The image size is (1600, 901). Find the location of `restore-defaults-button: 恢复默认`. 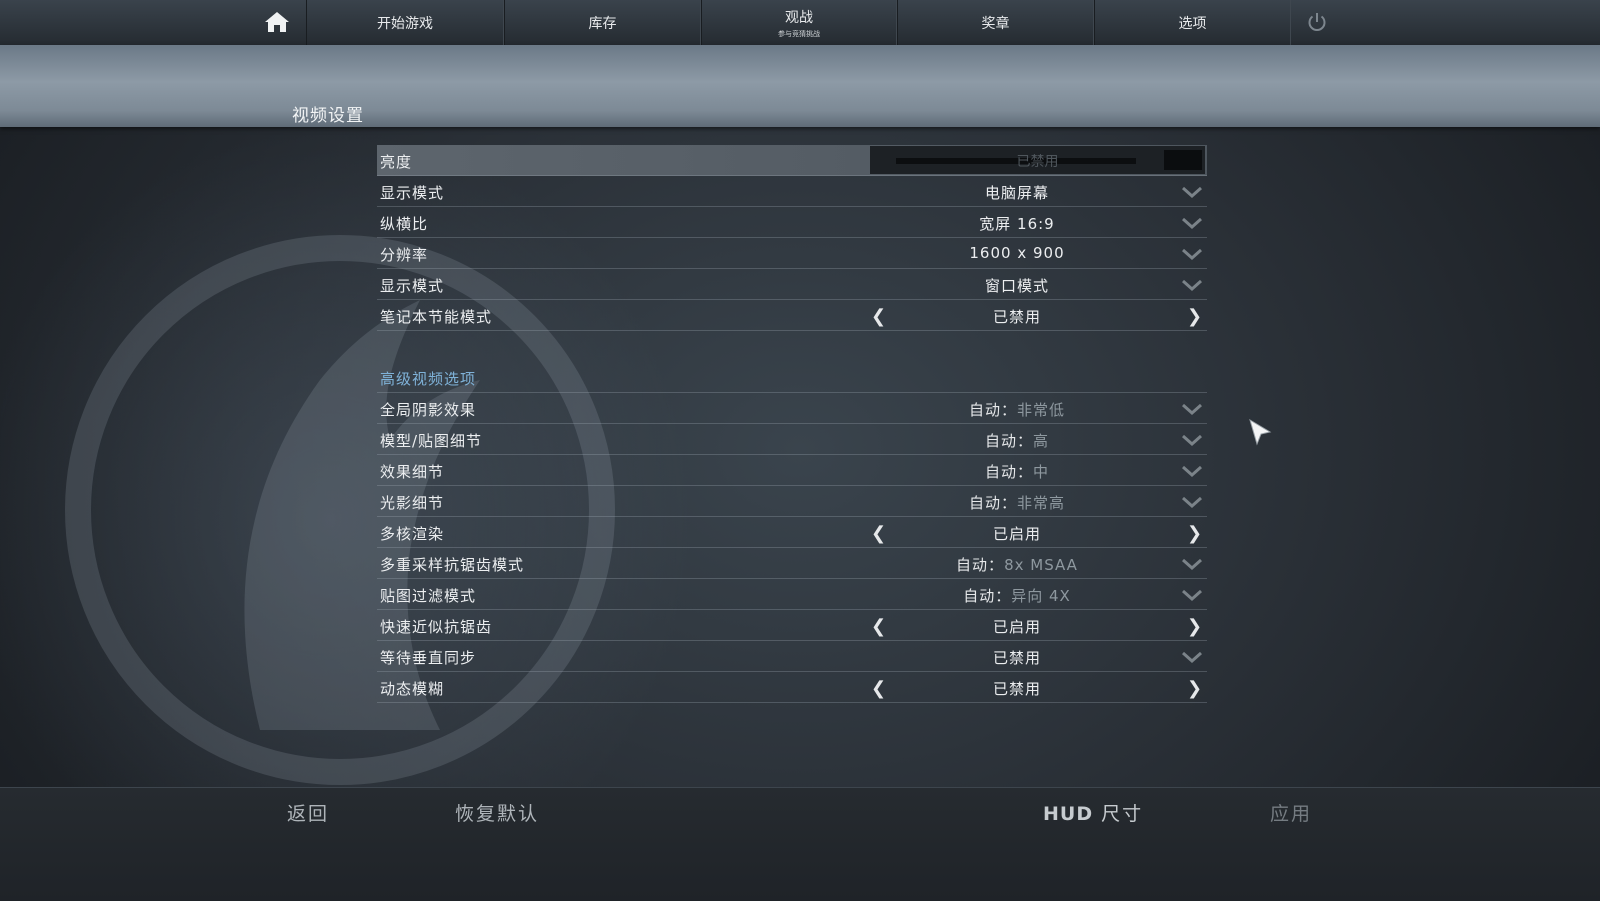

restore-defaults-button: 恢复默认 is located at coordinates (497, 812).